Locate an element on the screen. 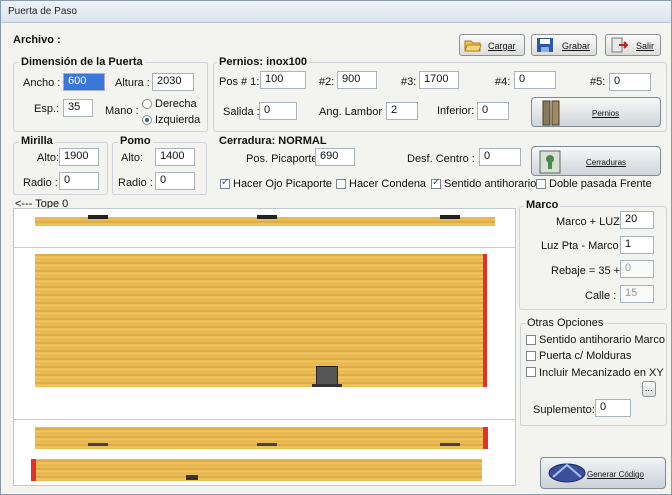  lock-mark is located at coordinates (192, 477).